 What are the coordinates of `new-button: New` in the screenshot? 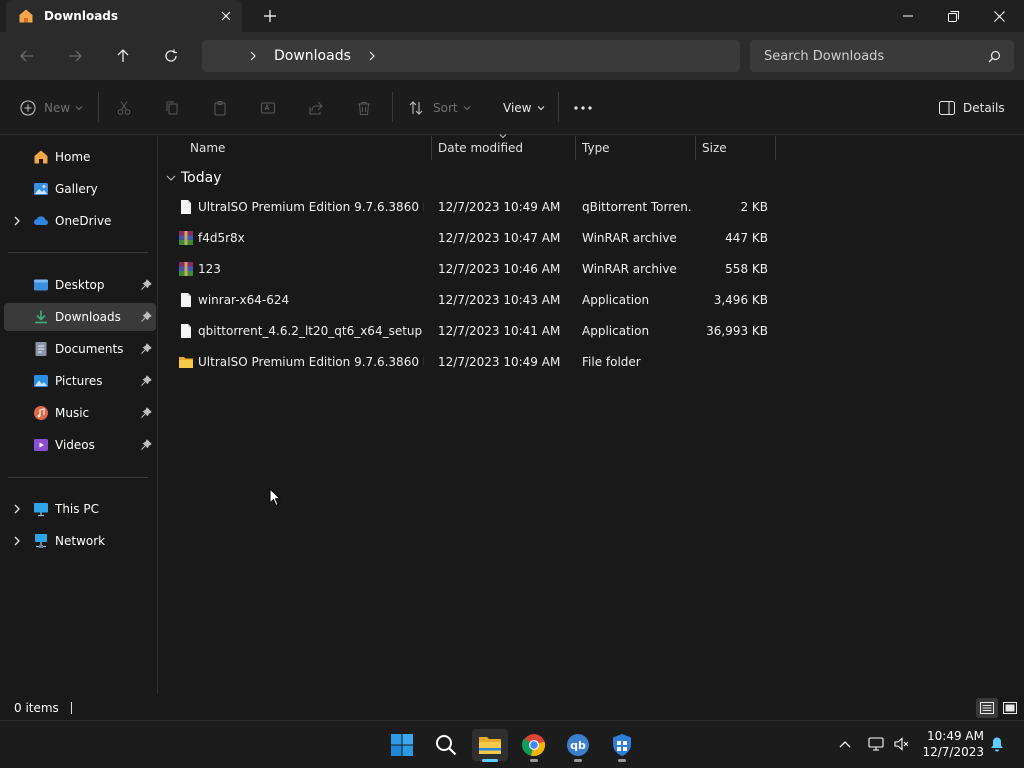 It's located at (51, 108).